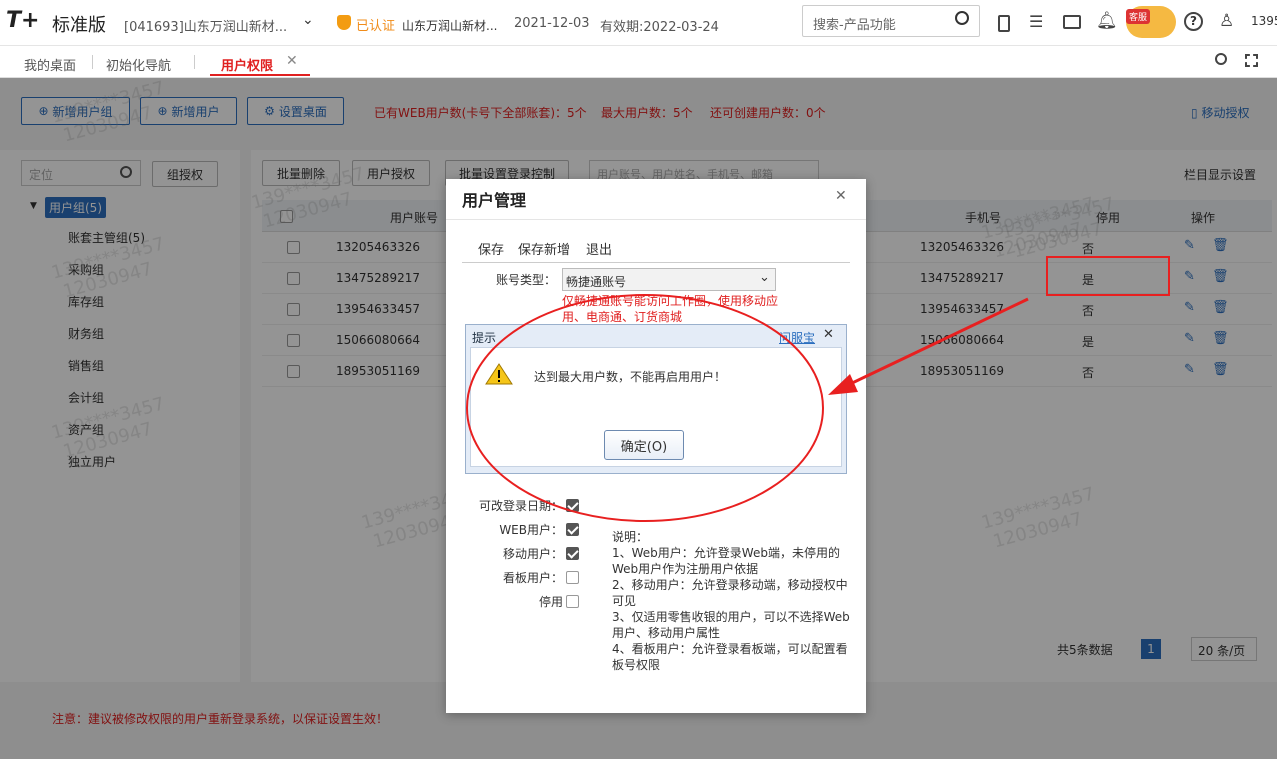 The height and width of the screenshot is (759, 1277). What do you see at coordinates (645, 408) in the screenshot?
I see `highlight-ellipse` at bounding box center [645, 408].